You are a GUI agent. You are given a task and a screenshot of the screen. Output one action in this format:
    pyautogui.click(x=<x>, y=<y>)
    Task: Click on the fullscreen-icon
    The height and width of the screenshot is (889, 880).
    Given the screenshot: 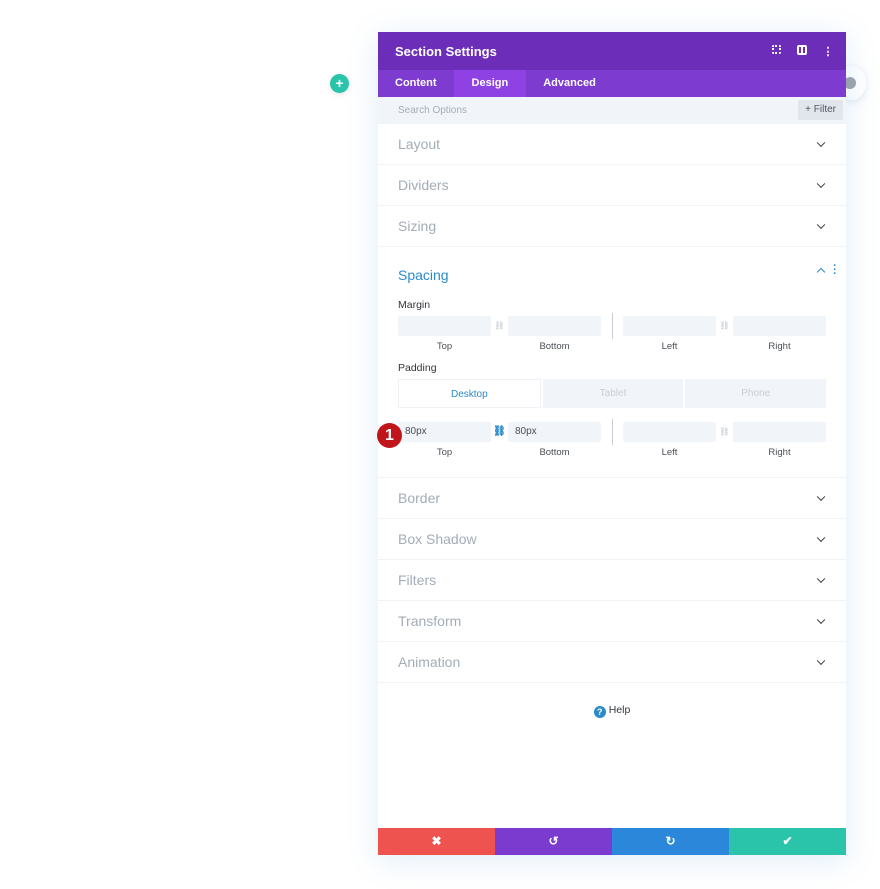 What is the action you would take?
    pyautogui.click(x=776, y=51)
    